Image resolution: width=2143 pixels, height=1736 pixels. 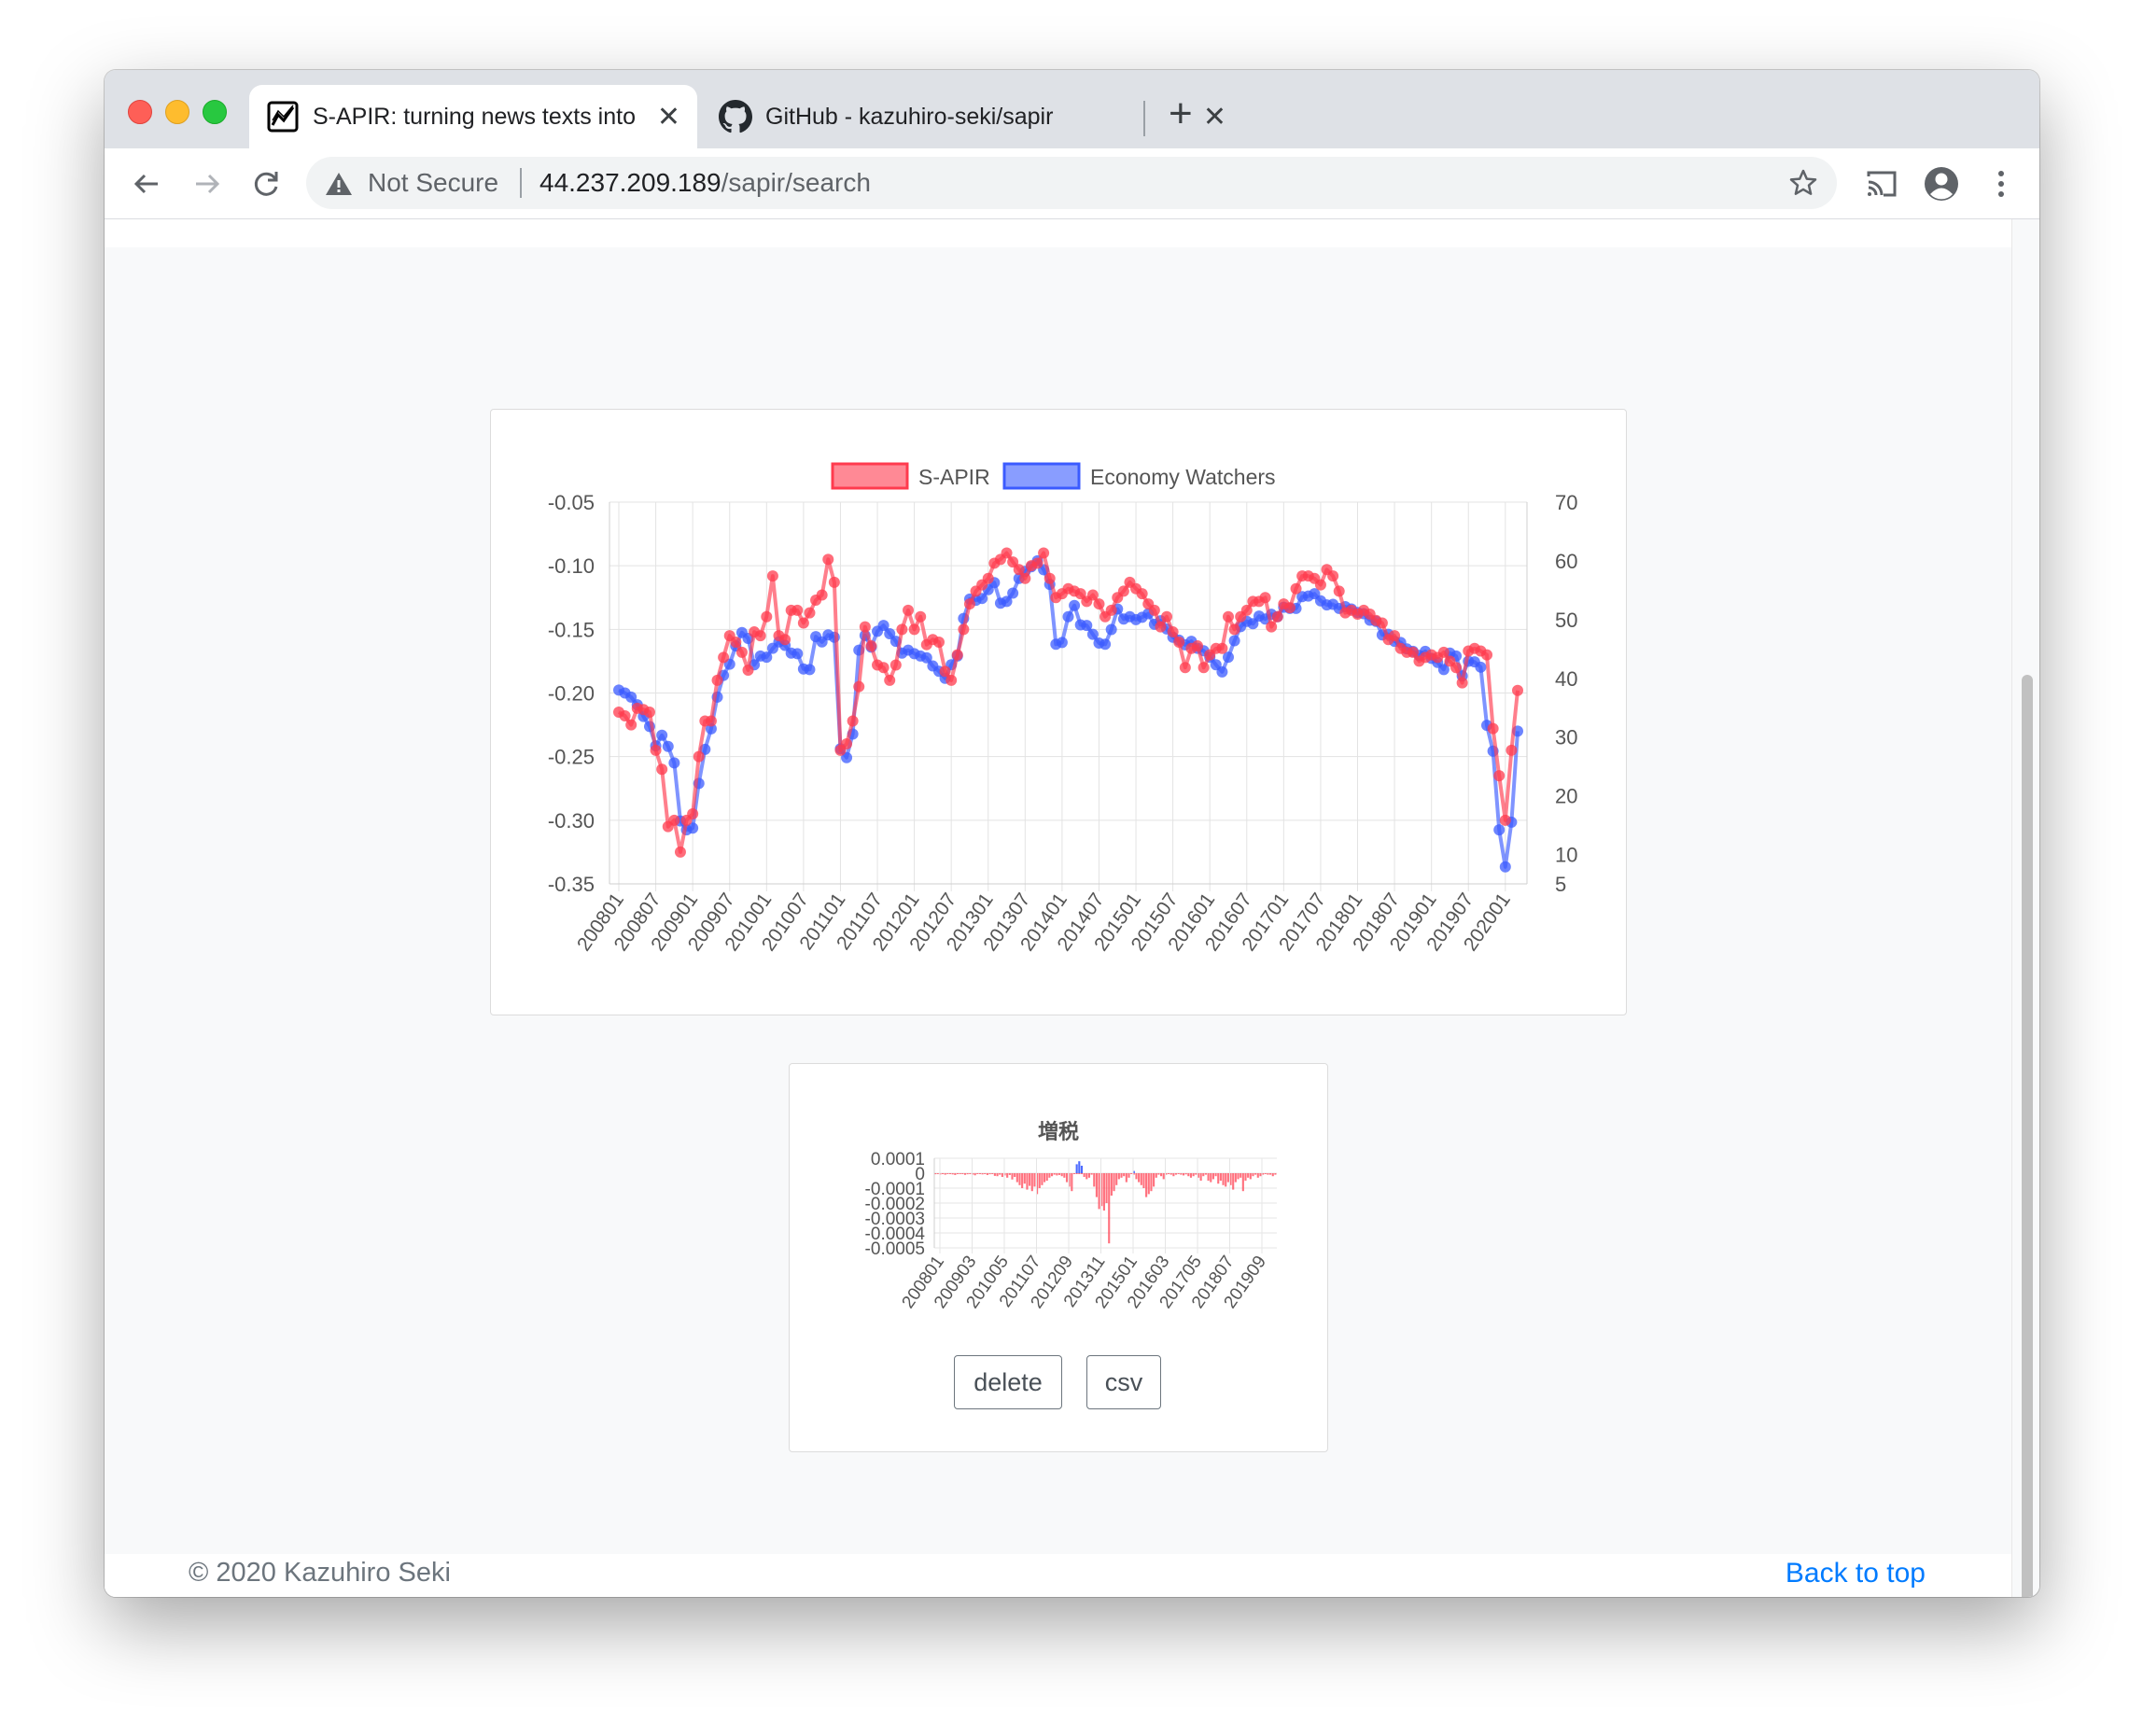 I want to click on tab-title: S-APIR: turning news texts into, so click(x=474, y=116).